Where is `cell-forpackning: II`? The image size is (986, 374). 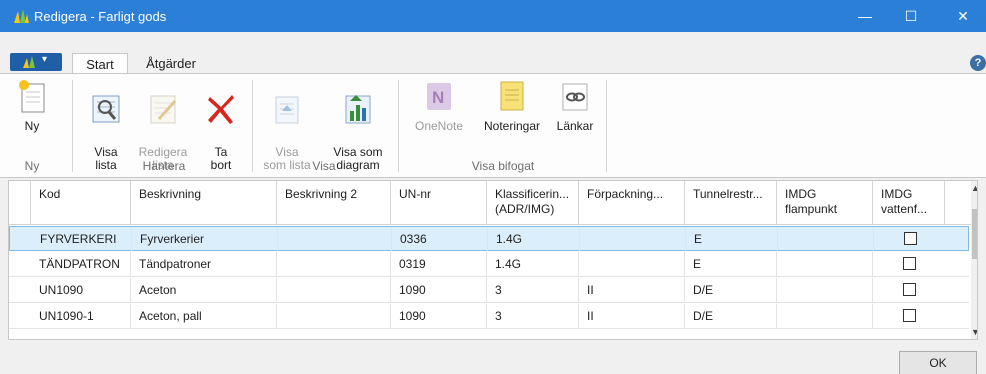 cell-forpackning: II is located at coordinates (632, 290).